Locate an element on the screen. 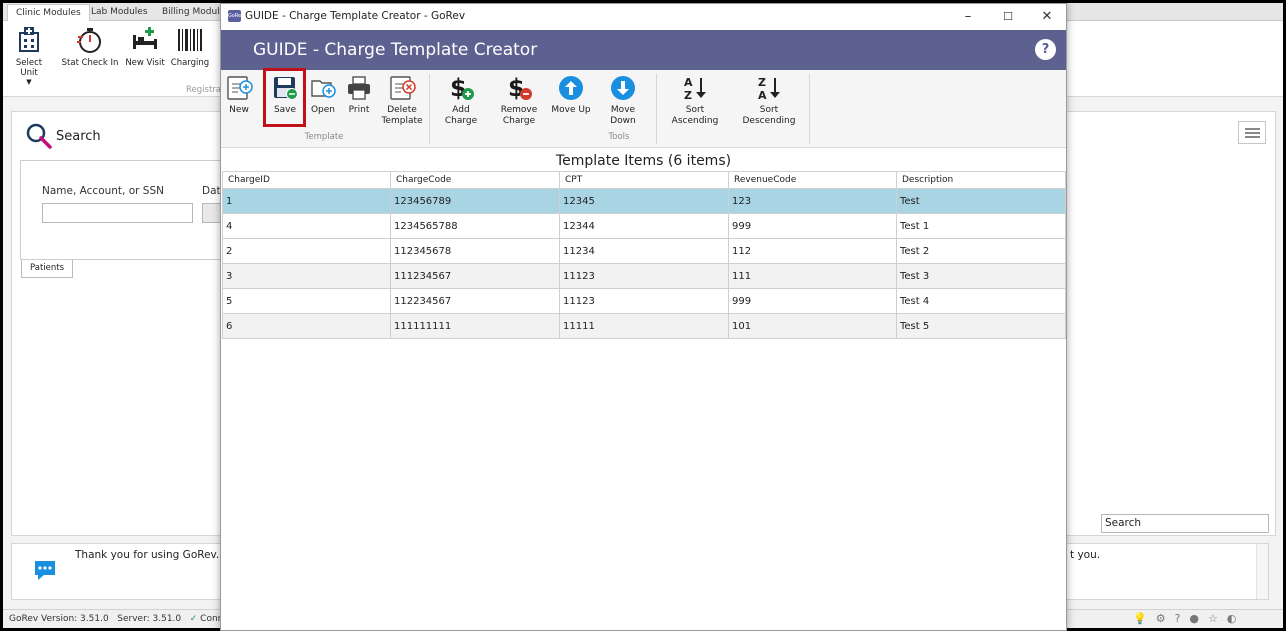  move-down-button: Move Down is located at coordinates (623, 100).